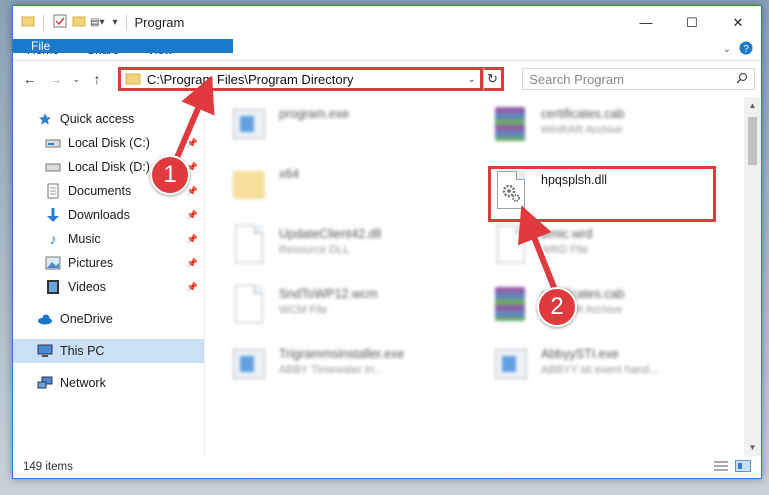 This screenshot has width=769, height=495. Describe the element at coordinates (339, 305) in the screenshot. I see `file-item: SndToWP12.wcm WCM File` at that location.